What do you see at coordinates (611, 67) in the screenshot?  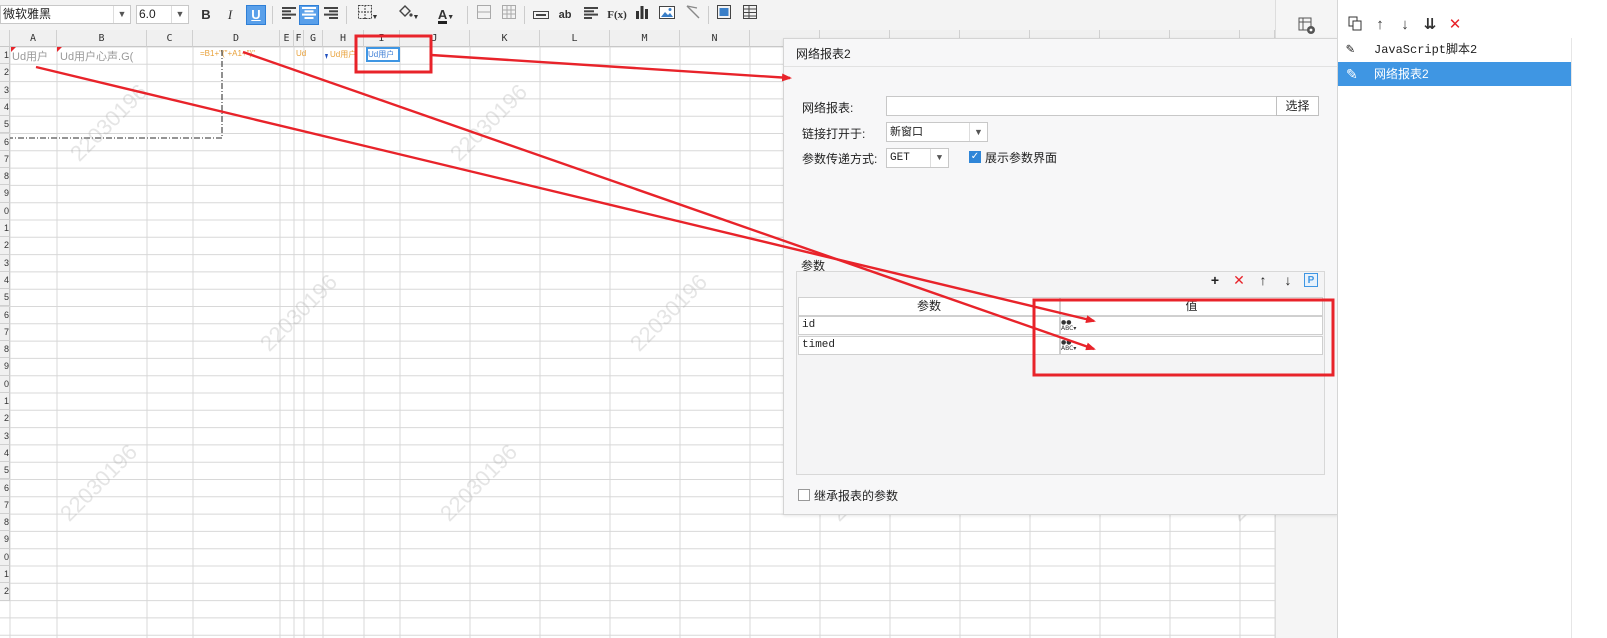 I see `annotation-arrow` at bounding box center [611, 67].